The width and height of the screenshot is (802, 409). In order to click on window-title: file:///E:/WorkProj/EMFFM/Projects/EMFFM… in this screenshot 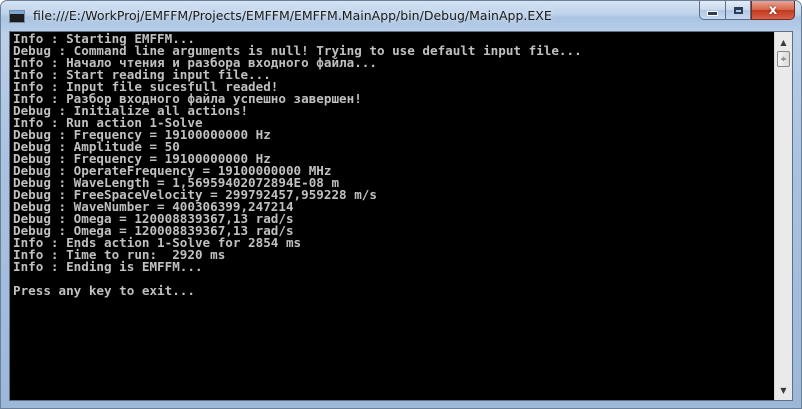, I will do `click(292, 15)`.